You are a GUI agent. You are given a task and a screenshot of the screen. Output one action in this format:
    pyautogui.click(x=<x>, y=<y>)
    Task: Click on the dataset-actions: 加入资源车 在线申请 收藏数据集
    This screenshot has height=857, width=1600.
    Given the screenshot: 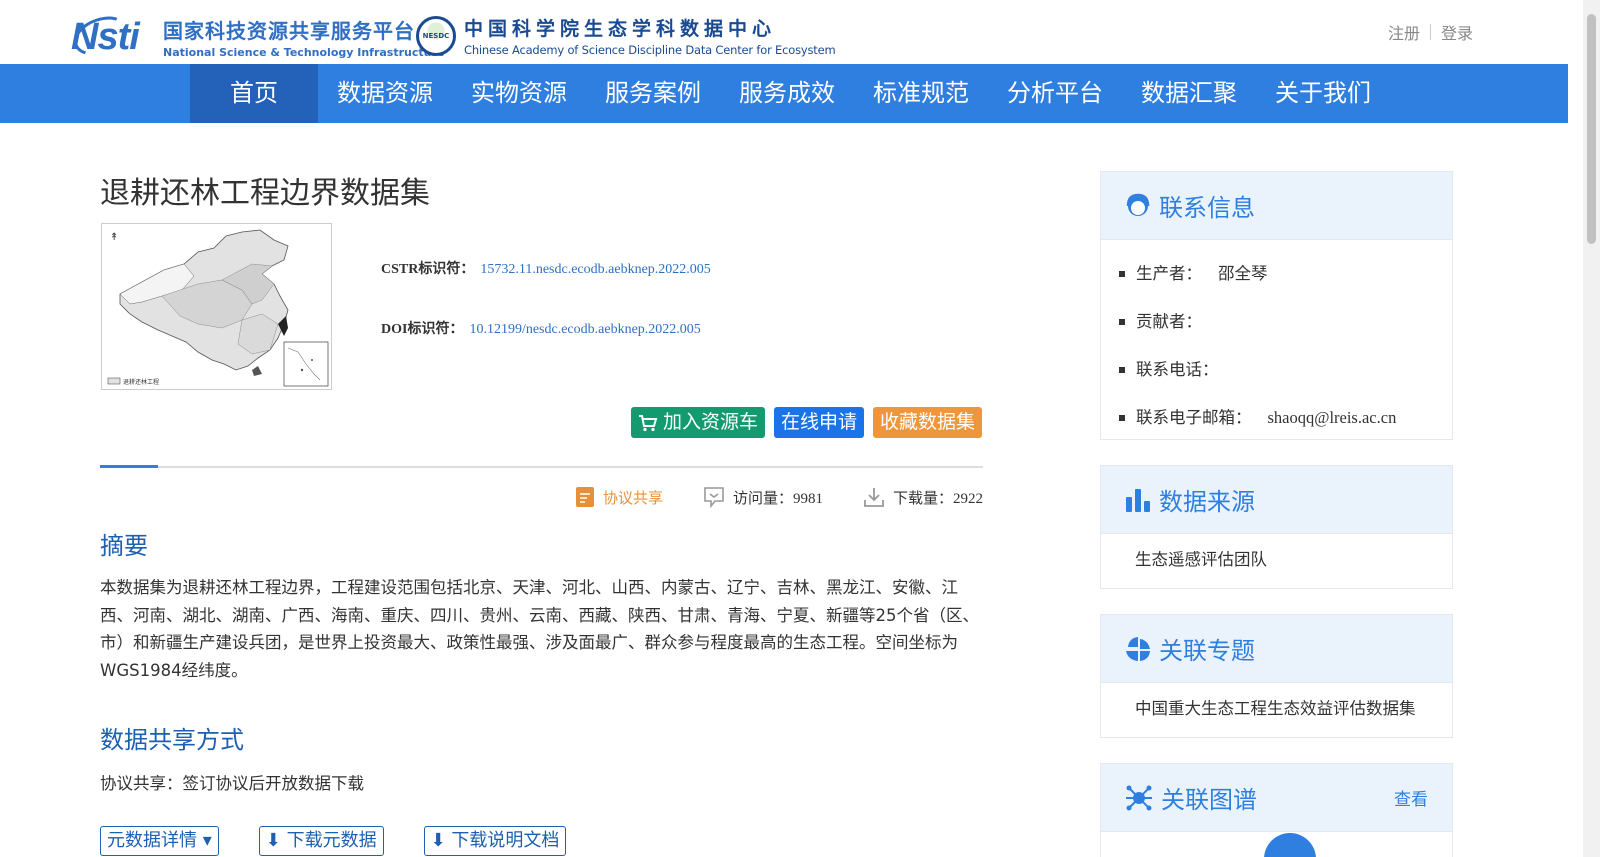 What is the action you would take?
    pyautogui.click(x=807, y=422)
    